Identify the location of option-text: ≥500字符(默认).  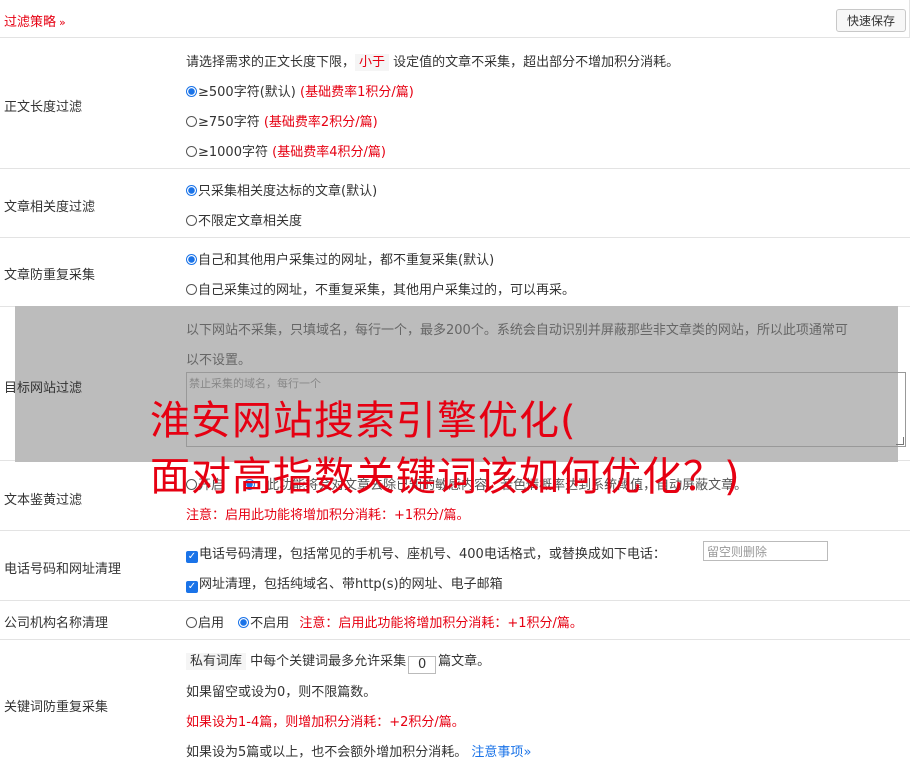
(247, 92).